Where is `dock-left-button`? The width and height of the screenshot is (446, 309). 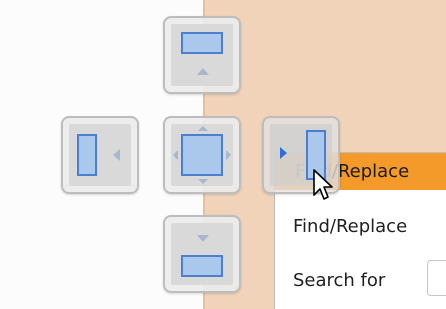
dock-left-button is located at coordinates (100, 155).